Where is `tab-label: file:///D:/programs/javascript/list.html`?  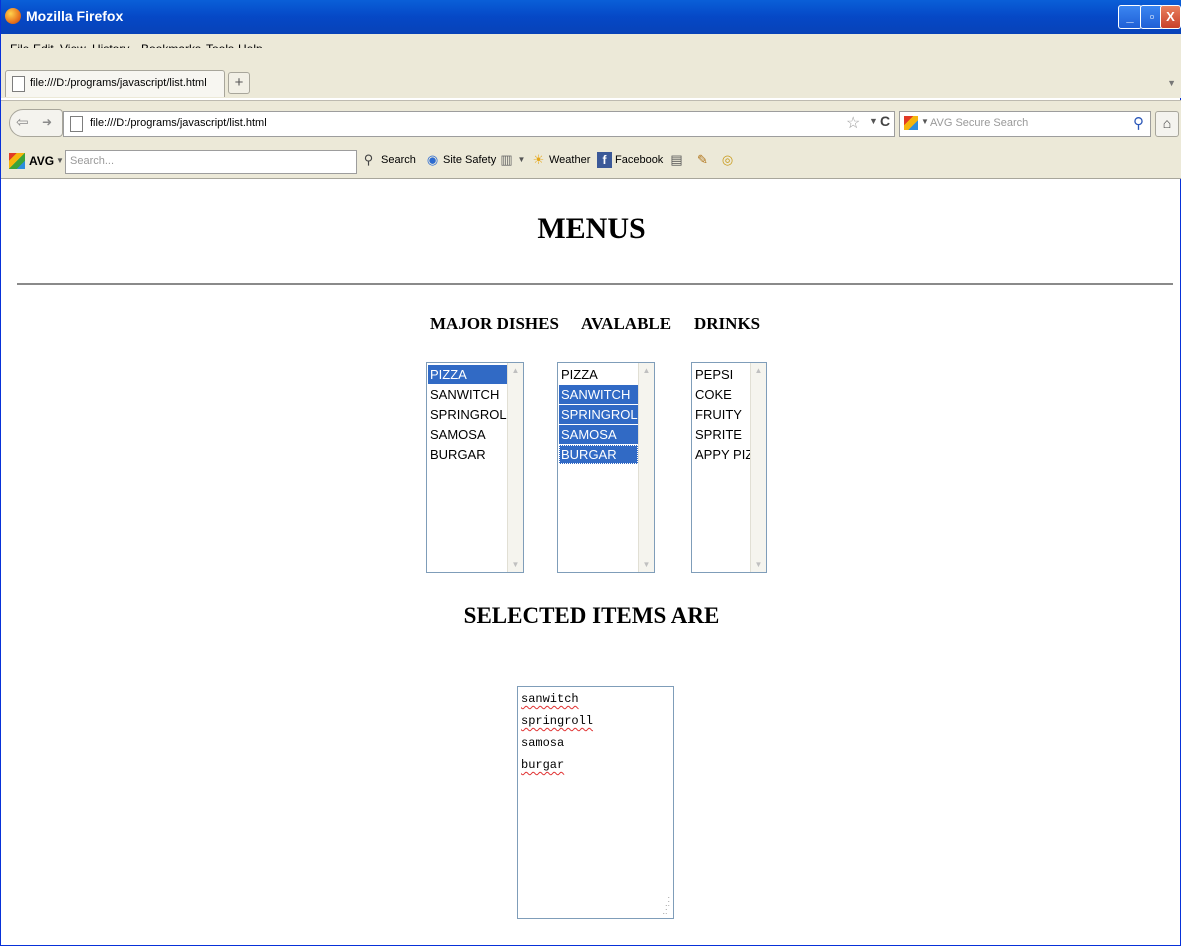
tab-label: file:///D:/programs/javascript/list.html is located at coordinates (118, 83).